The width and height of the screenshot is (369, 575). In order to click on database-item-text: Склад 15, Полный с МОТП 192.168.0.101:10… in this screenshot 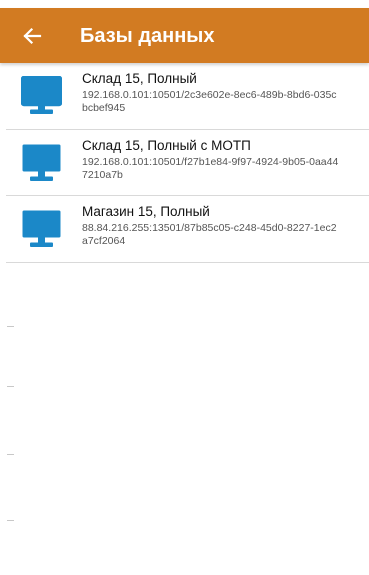, I will do `click(222, 160)`.